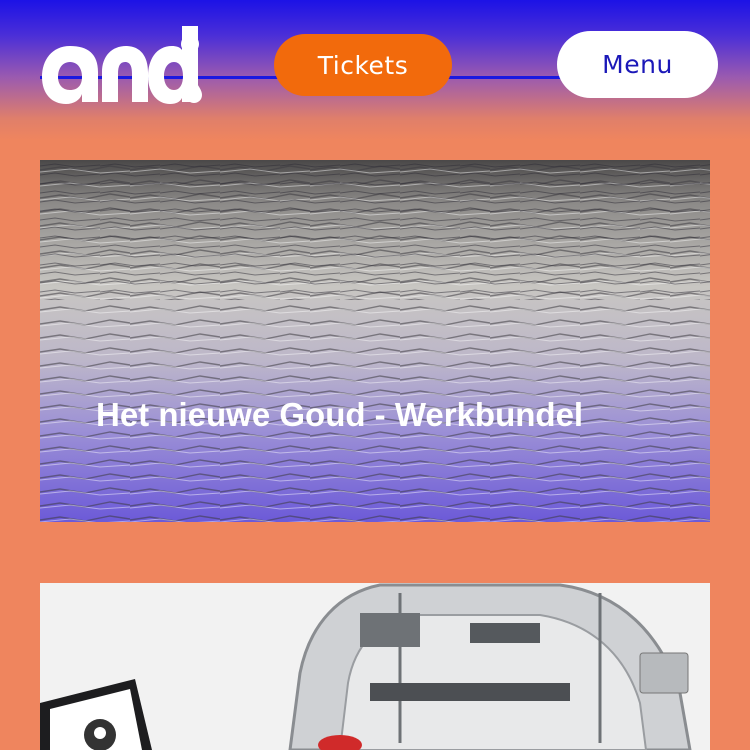 This screenshot has width=750, height=750. I want to click on card-title: Het nieuwe Goud - Werkbundel, so click(340, 414).